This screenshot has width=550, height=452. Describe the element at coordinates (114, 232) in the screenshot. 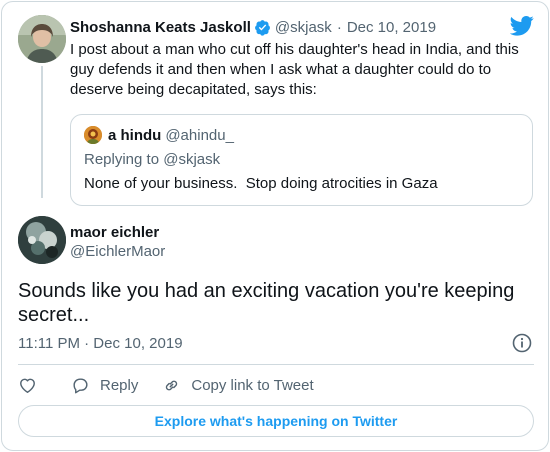

I see `main-author-name: maor eichler` at that location.